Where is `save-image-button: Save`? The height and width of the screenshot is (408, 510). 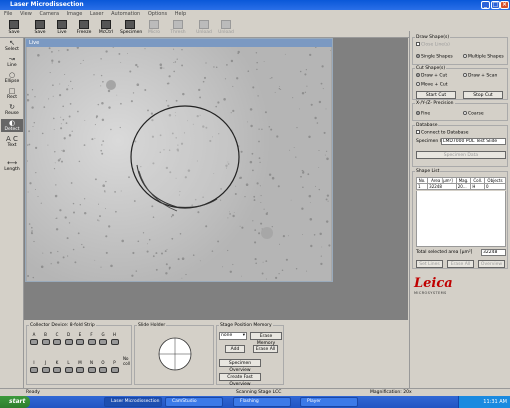
save-image-button: Save is located at coordinates (40, 28).